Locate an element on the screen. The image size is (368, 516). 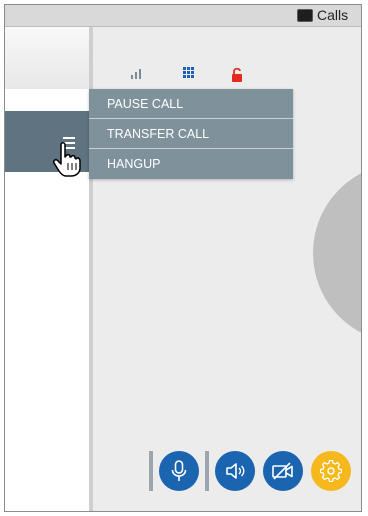
menu-toggle-button is located at coordinates (47, 144).